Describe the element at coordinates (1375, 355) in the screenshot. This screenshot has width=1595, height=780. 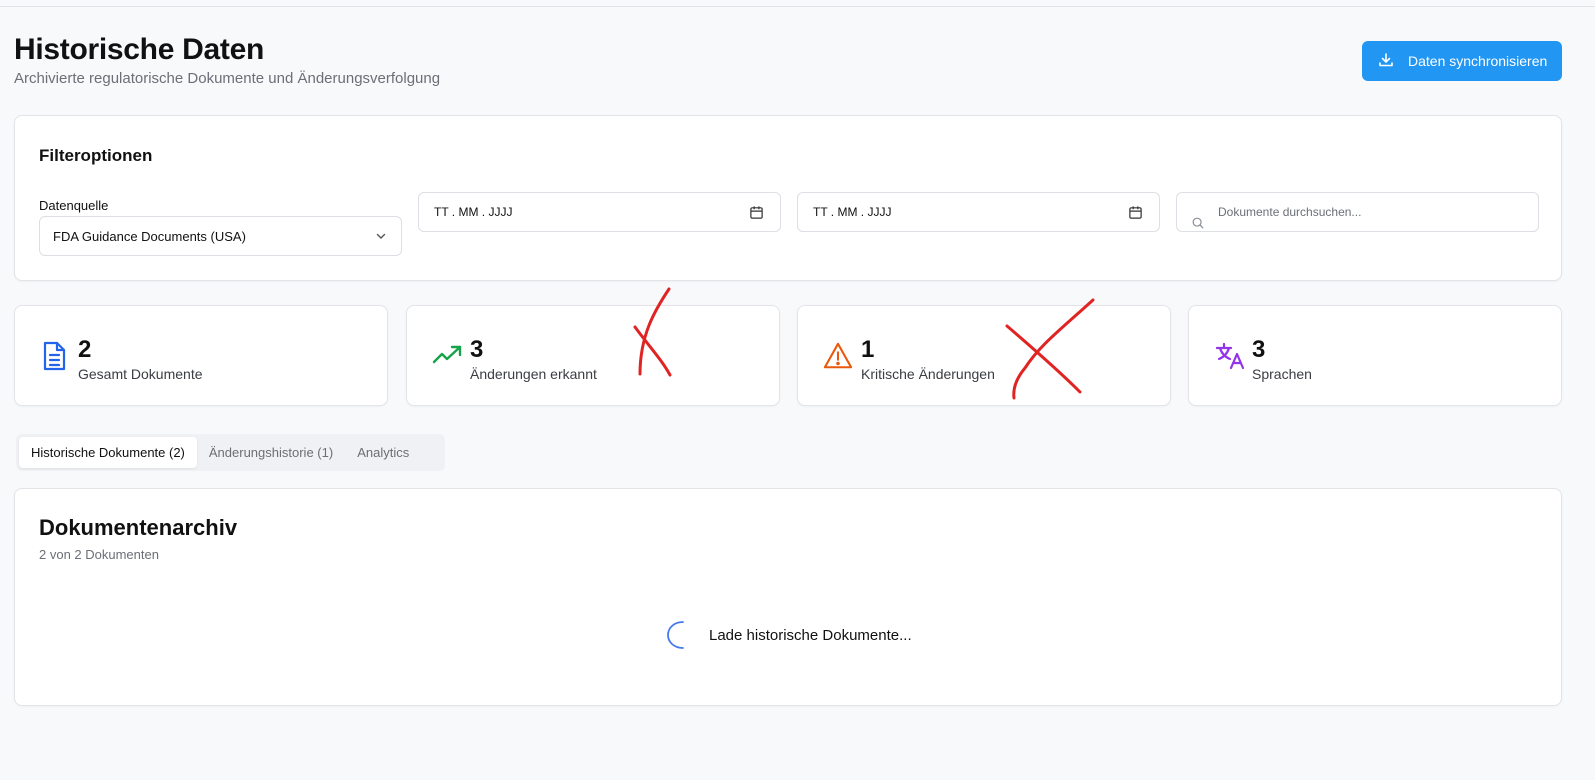
I see `stat-card-languages: 3 Sprachen` at that location.